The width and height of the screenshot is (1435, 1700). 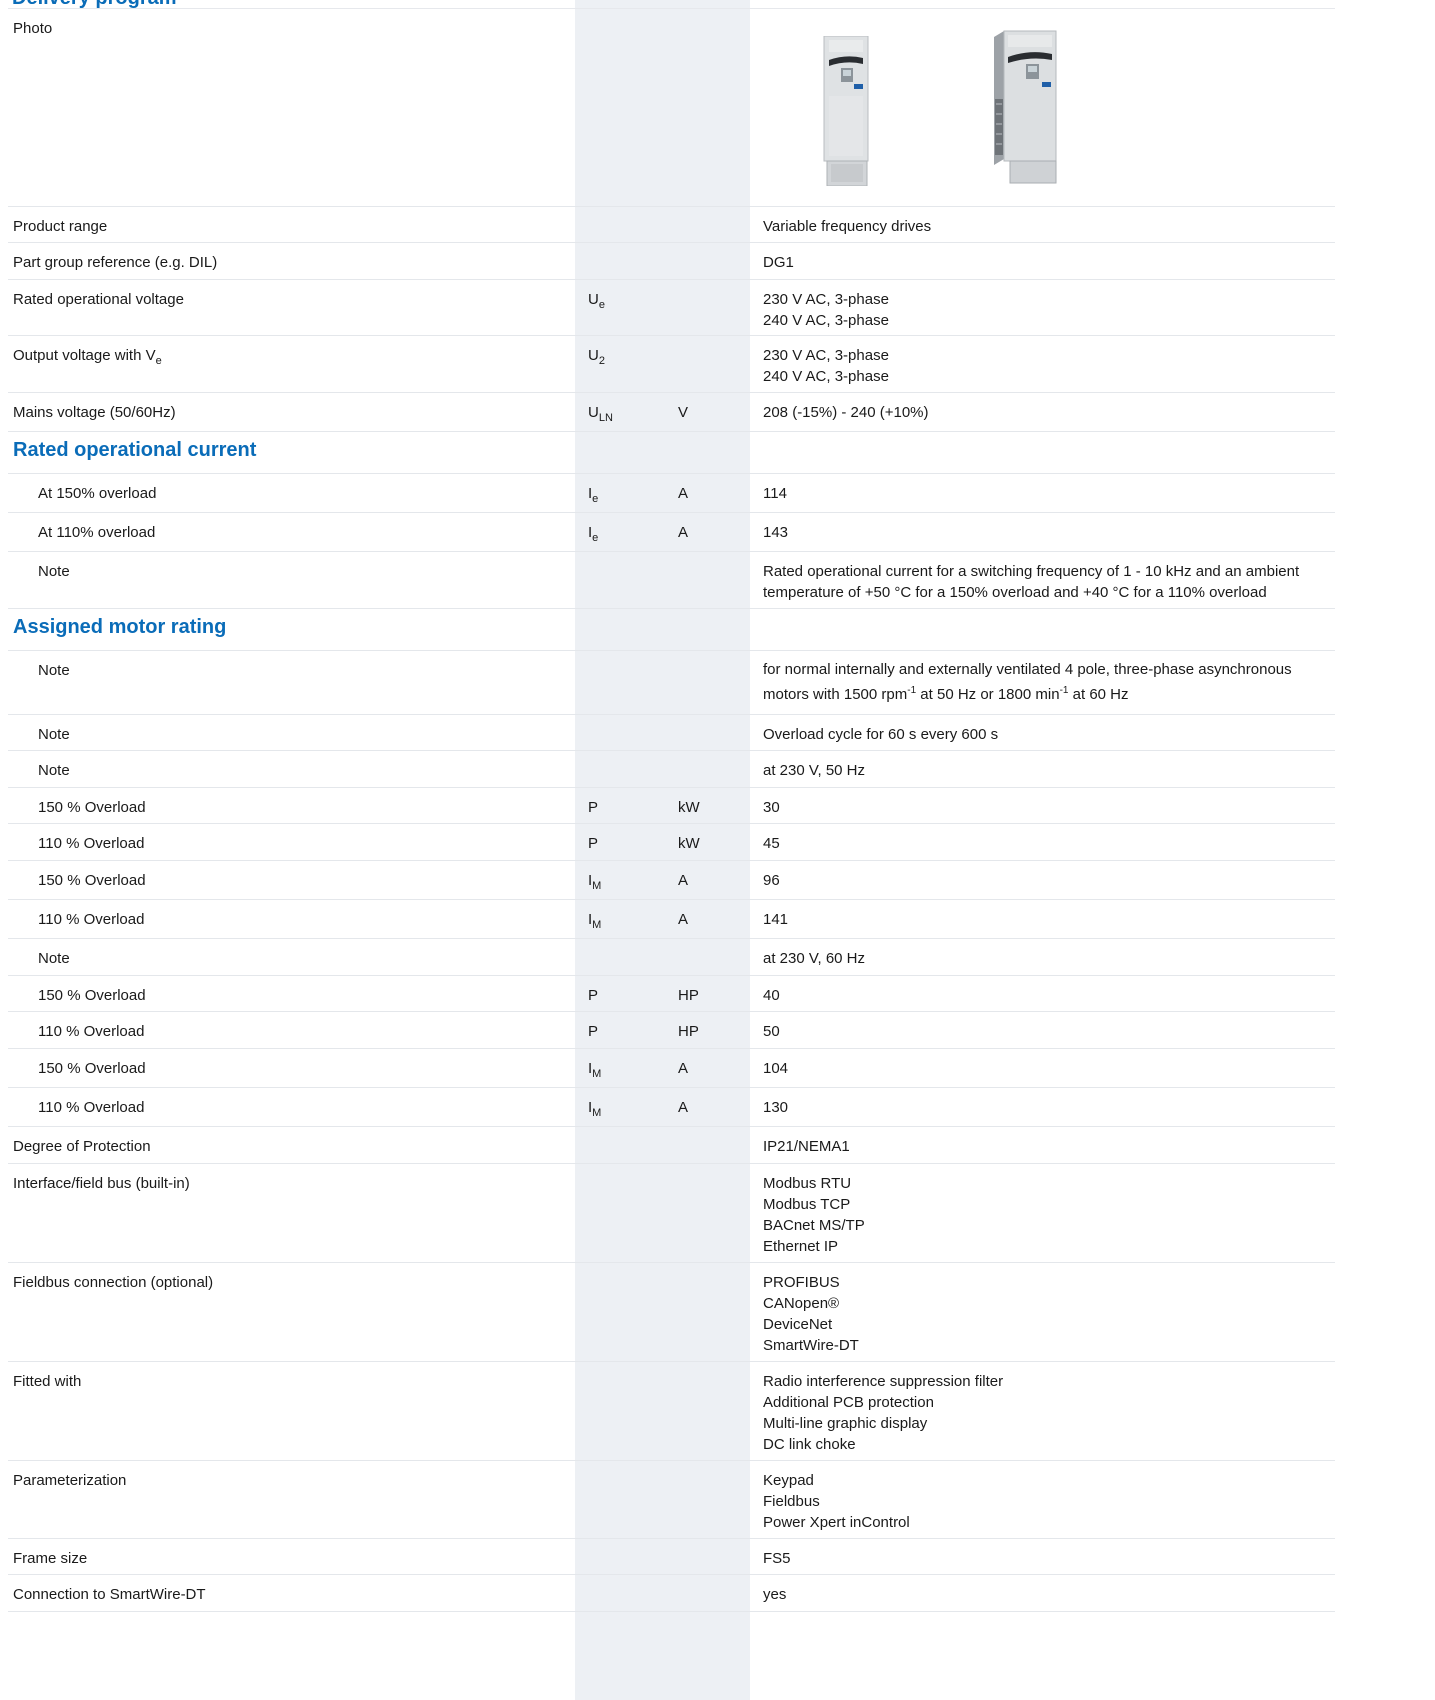 What do you see at coordinates (94, 4) in the screenshot?
I see `page-title: Delivery program` at bounding box center [94, 4].